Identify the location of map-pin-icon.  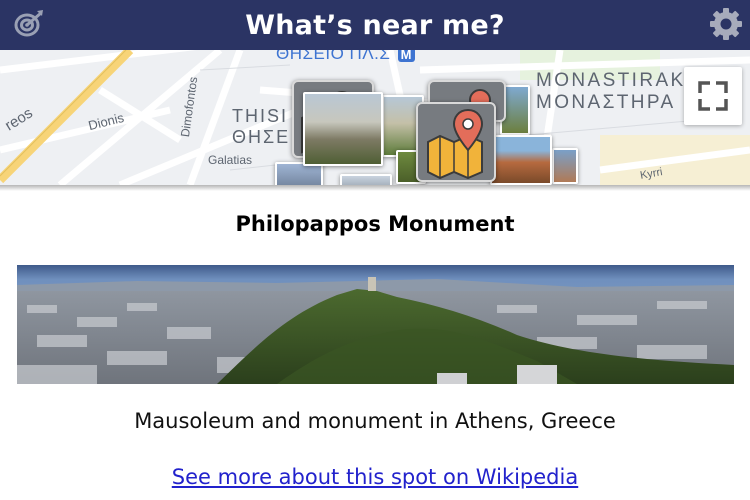
(455, 144).